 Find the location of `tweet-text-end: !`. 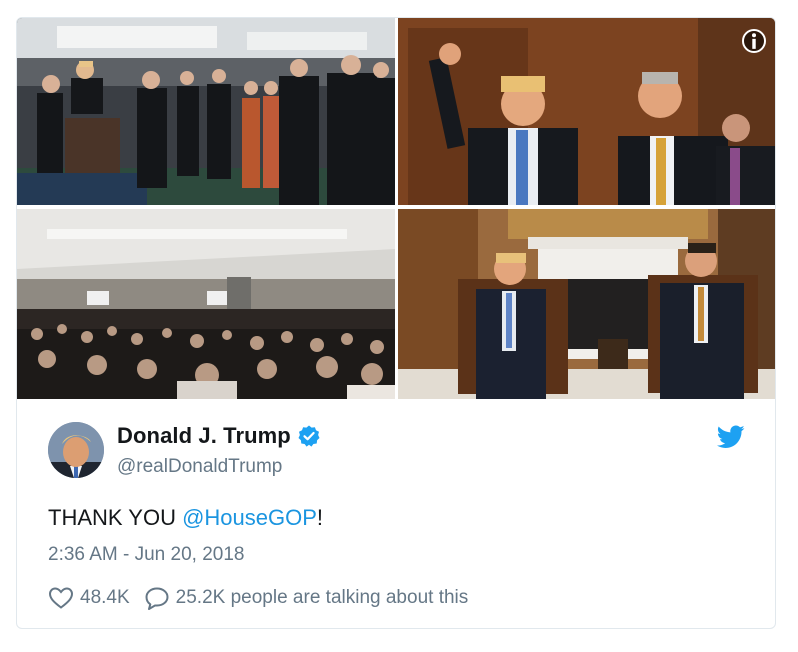

tweet-text-end: ! is located at coordinates (320, 517).